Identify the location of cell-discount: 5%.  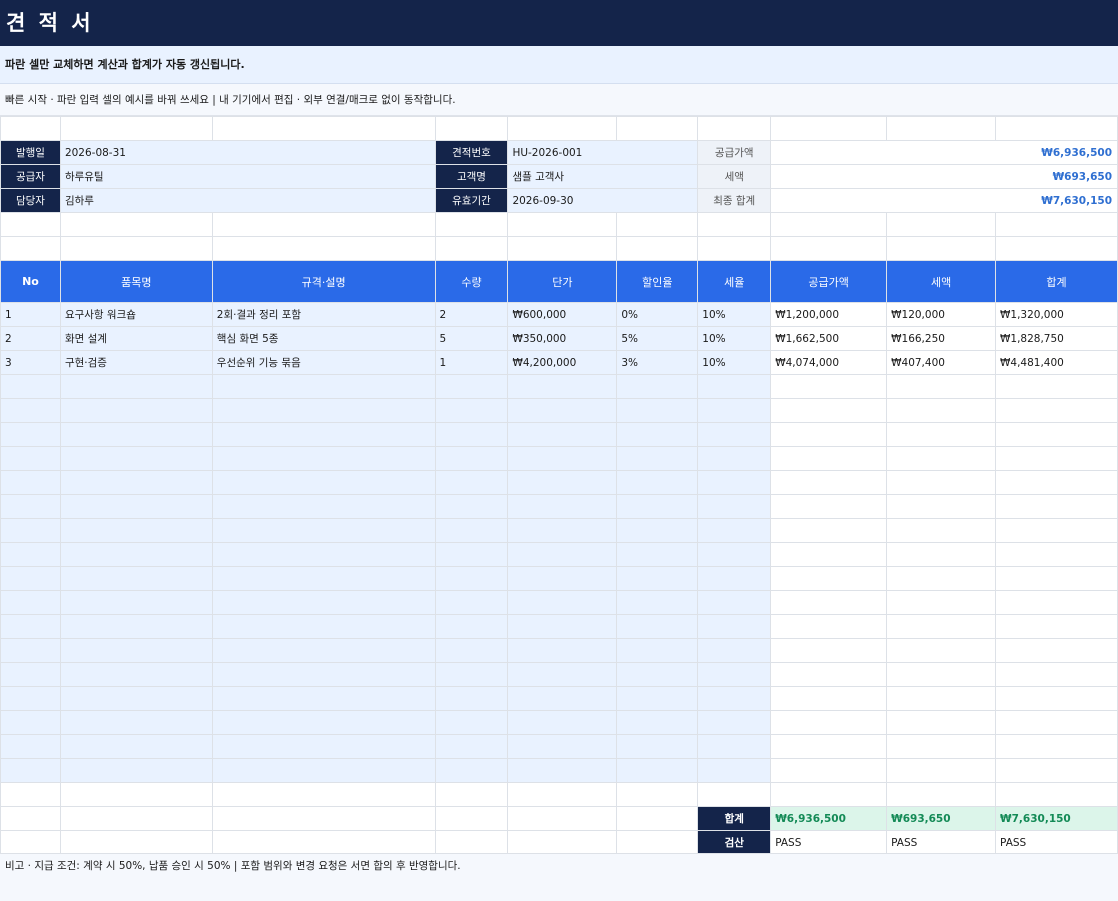
(657, 338).